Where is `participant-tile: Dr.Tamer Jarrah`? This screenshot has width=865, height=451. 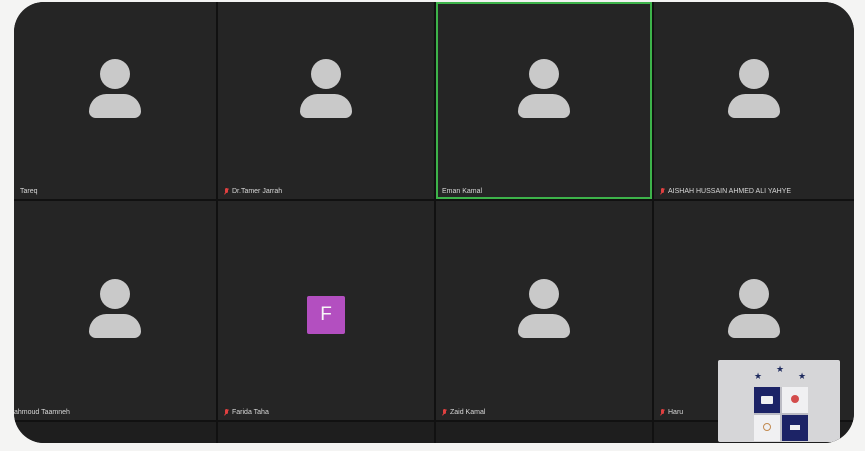
participant-tile: Dr.Tamer Jarrah is located at coordinates (327, 101).